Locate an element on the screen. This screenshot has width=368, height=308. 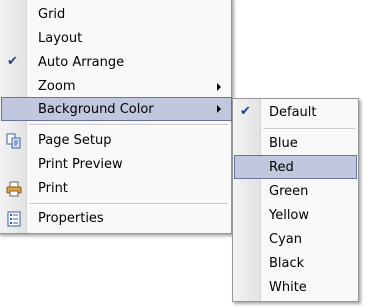
menu-item-properties: Properties is located at coordinates (115, 219).